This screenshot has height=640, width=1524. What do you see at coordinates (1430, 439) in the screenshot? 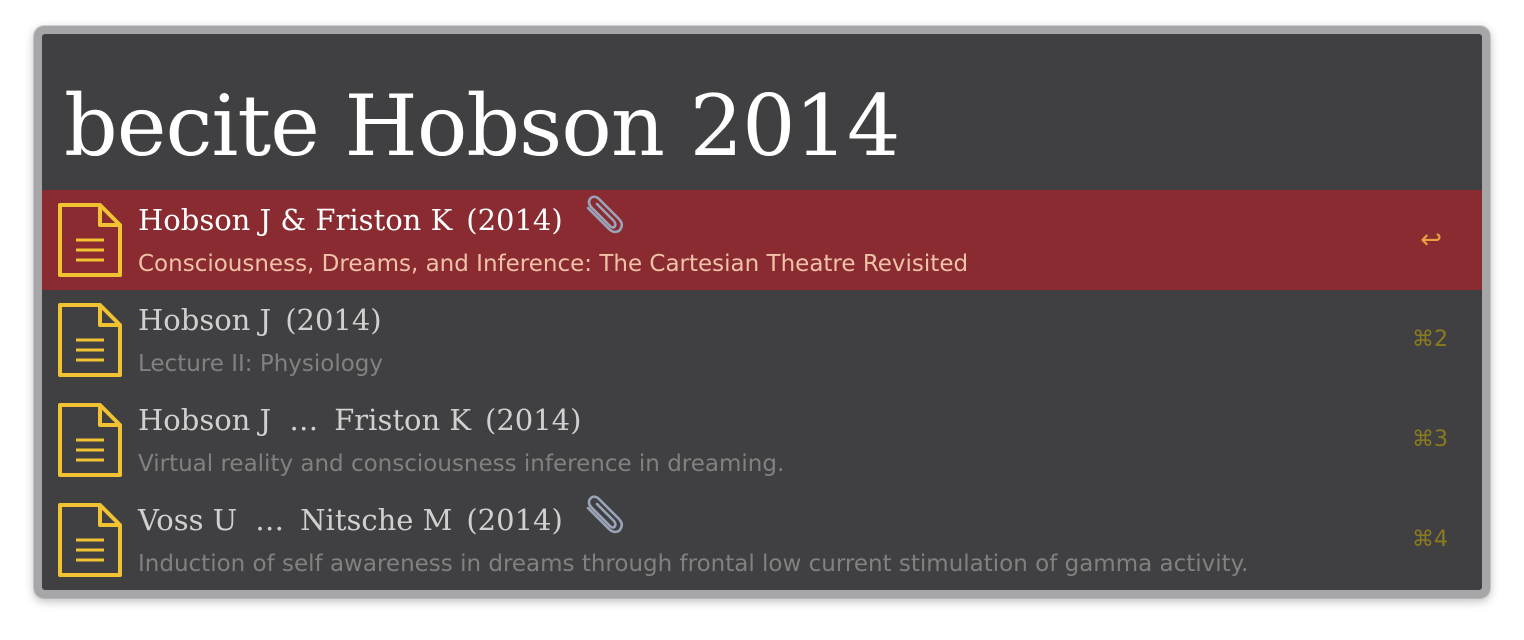
I see `shortcut-hint: ⌘3` at bounding box center [1430, 439].